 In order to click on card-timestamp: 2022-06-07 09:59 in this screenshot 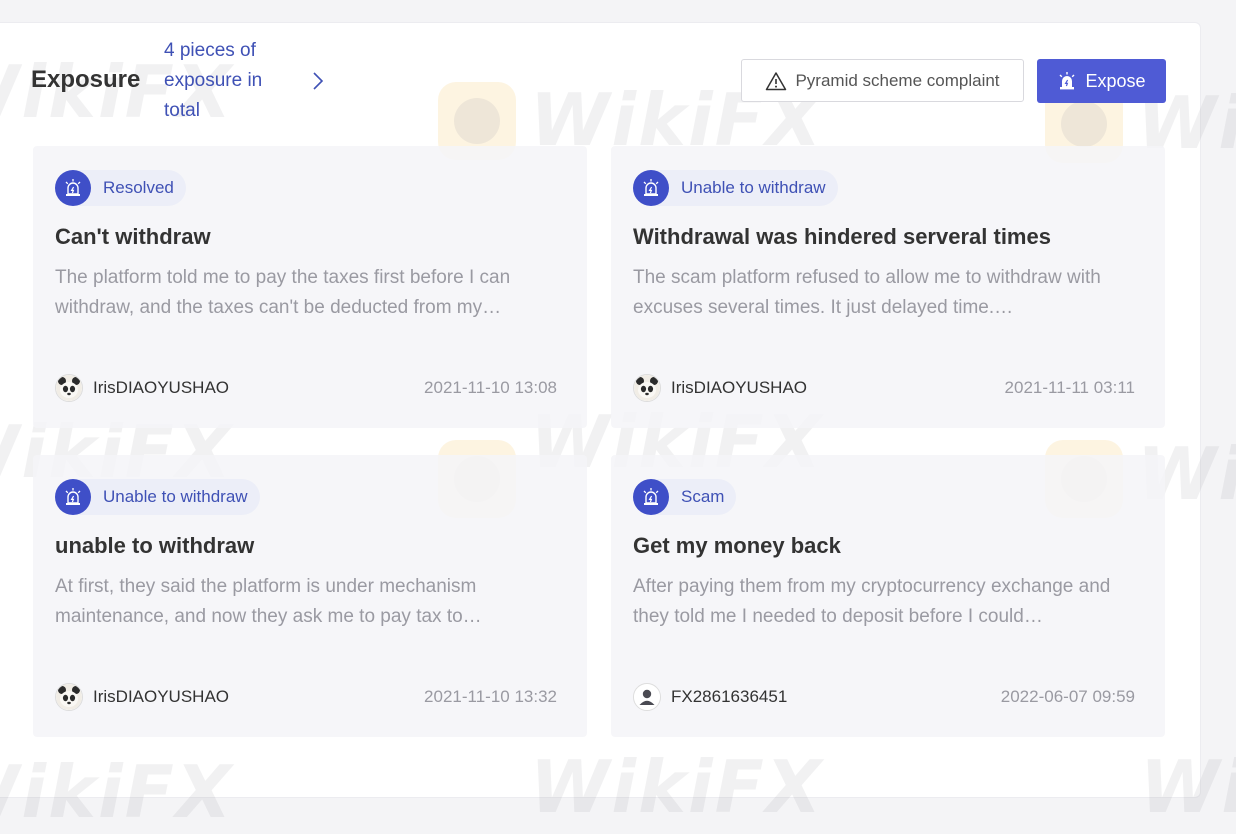, I will do `click(1067, 696)`.